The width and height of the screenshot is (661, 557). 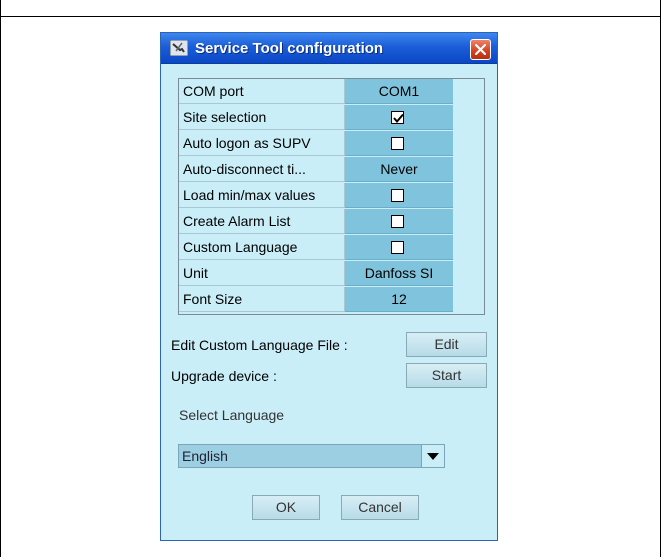 What do you see at coordinates (262, 221) in the screenshot?
I see `setting-name: Create Alarm List` at bounding box center [262, 221].